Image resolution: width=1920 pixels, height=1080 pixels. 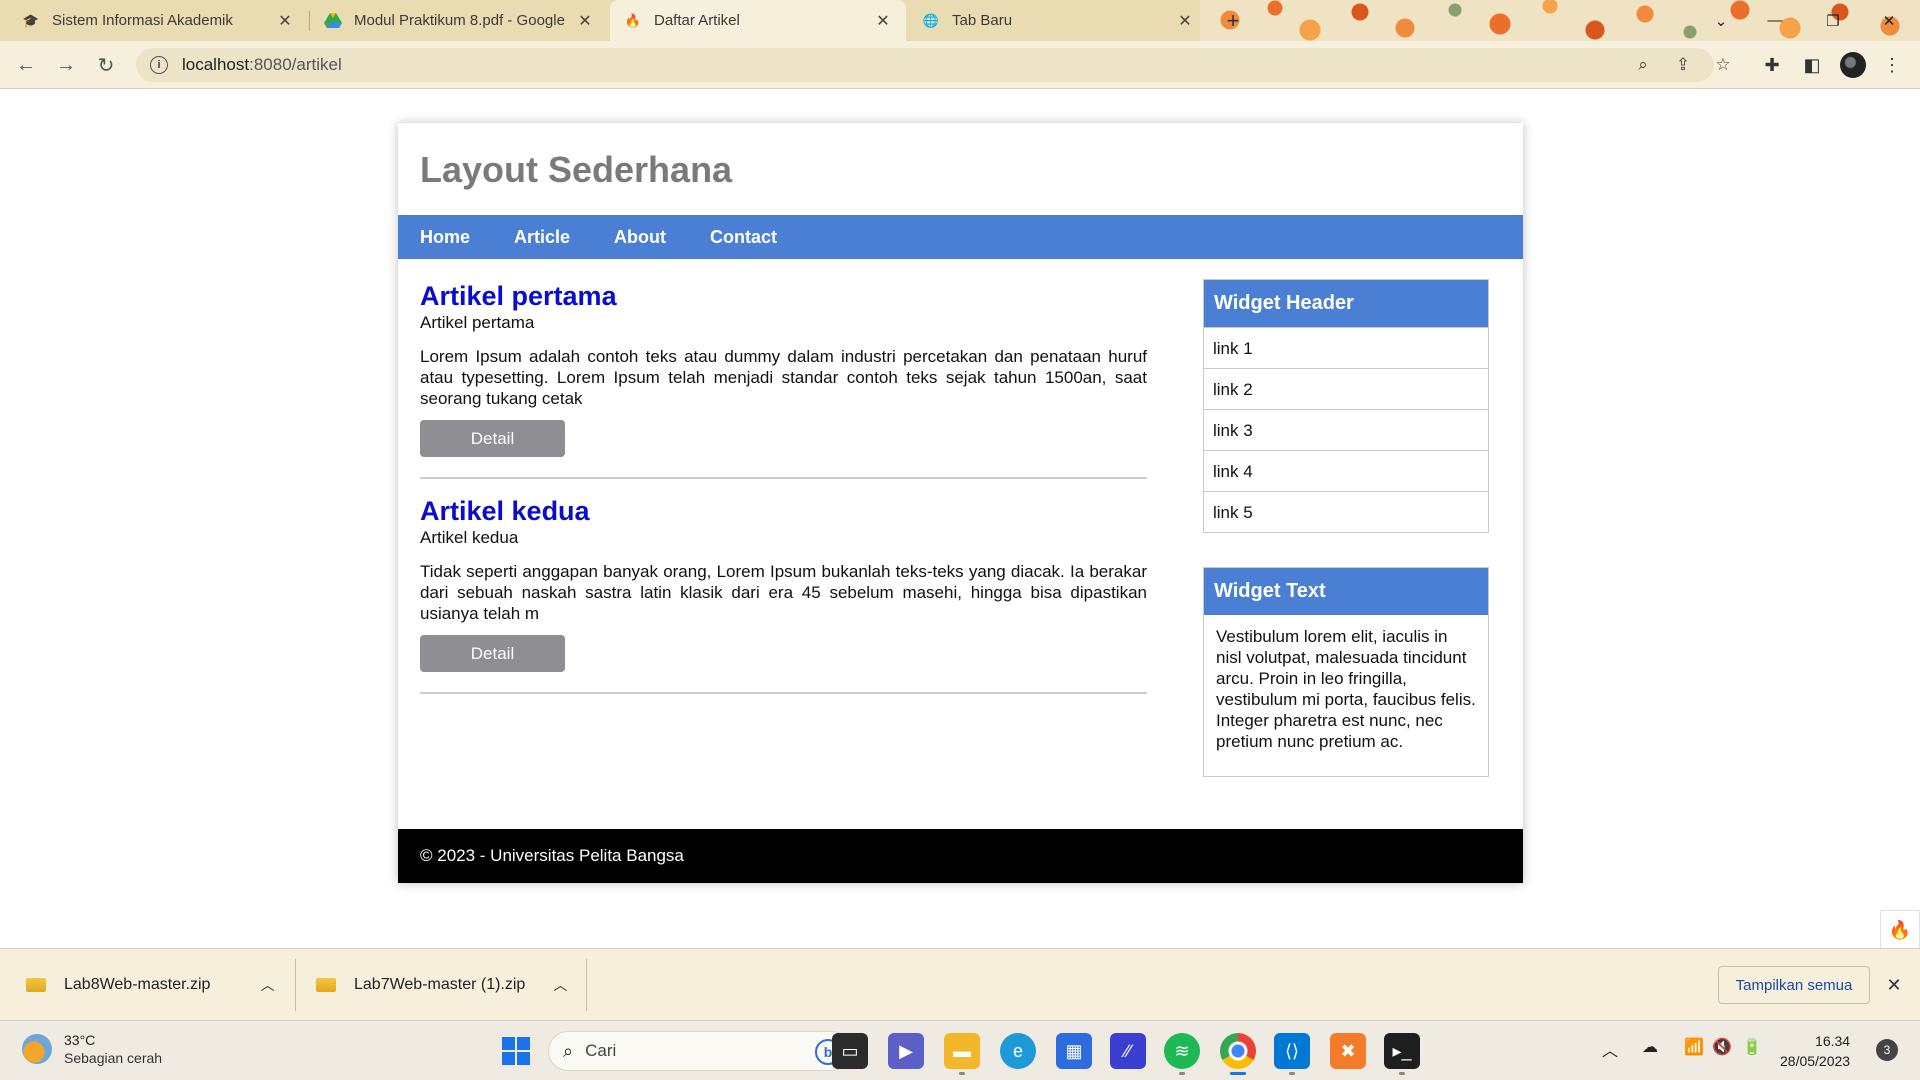 What do you see at coordinates (92, 1049) in the screenshot?
I see `weather-widget: 33°C Sebagian cerah` at bounding box center [92, 1049].